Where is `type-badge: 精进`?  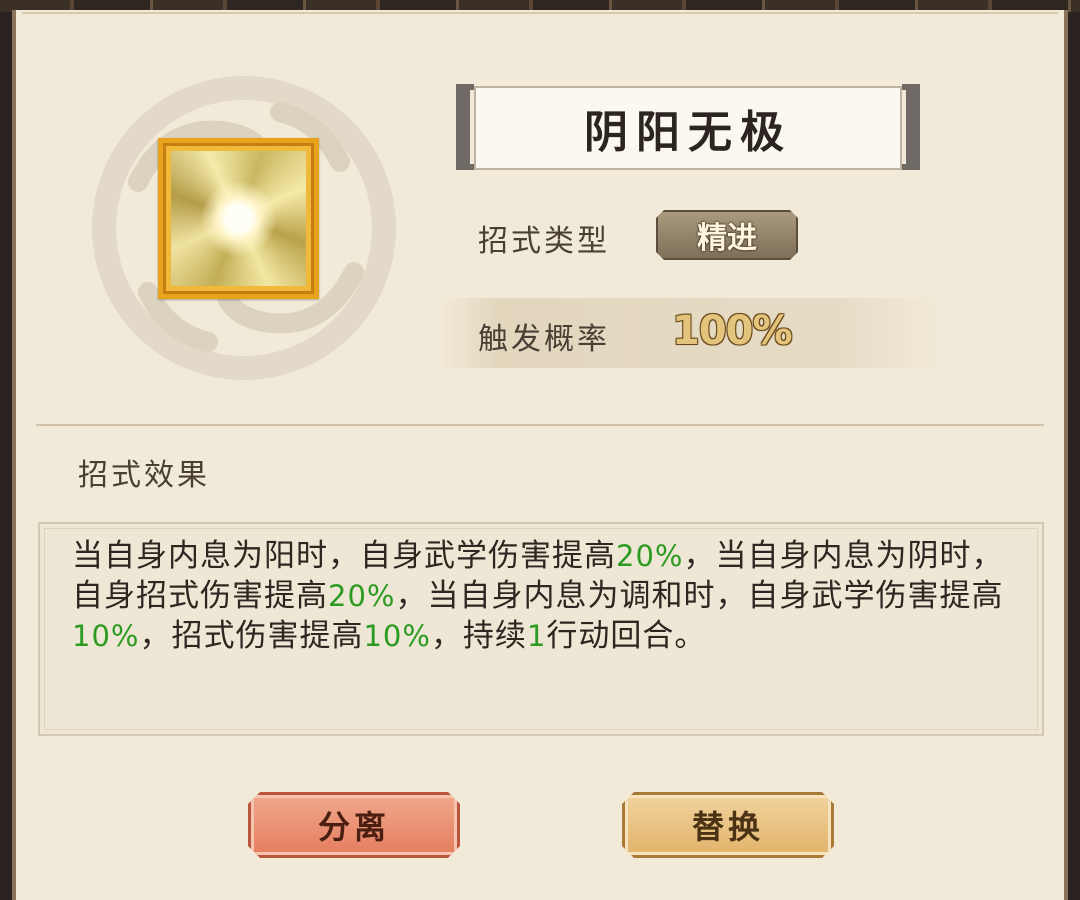
type-badge: 精进 is located at coordinates (727, 235).